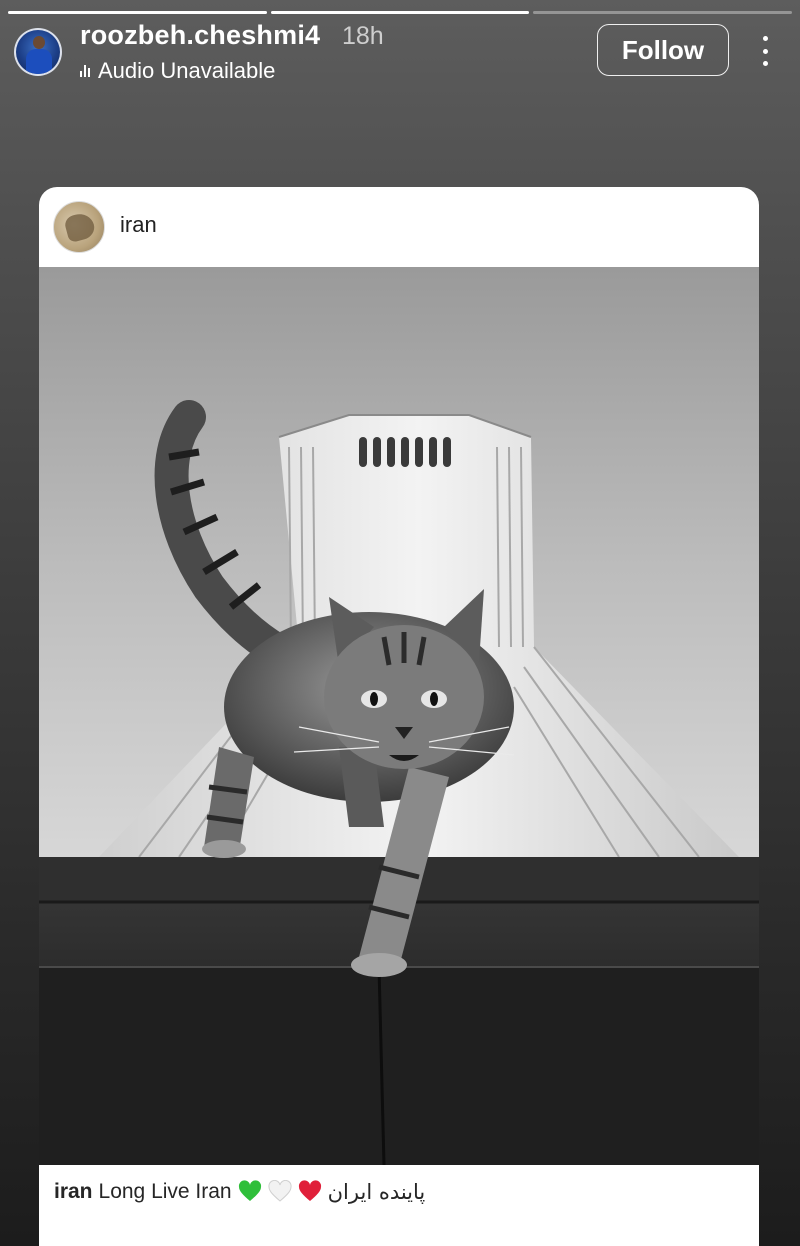  What do you see at coordinates (85, 71) in the screenshot?
I see `audio-bars-icon` at bounding box center [85, 71].